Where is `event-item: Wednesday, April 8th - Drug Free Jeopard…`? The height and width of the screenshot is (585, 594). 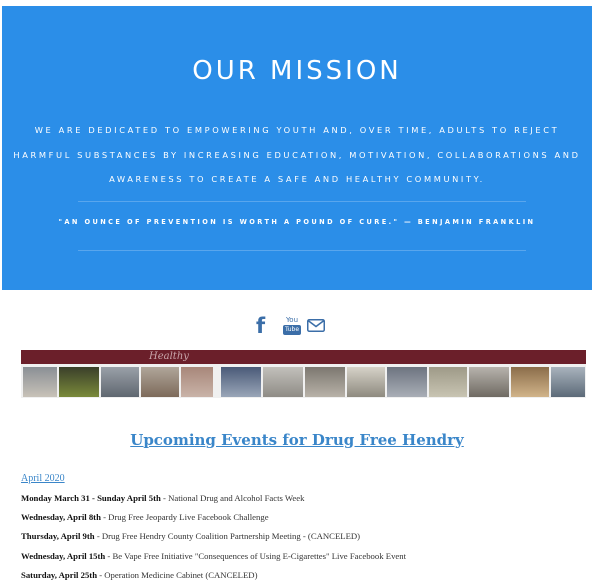 event-item: Wednesday, April 8th - Drug Free Jeopard… is located at coordinates (301, 517).